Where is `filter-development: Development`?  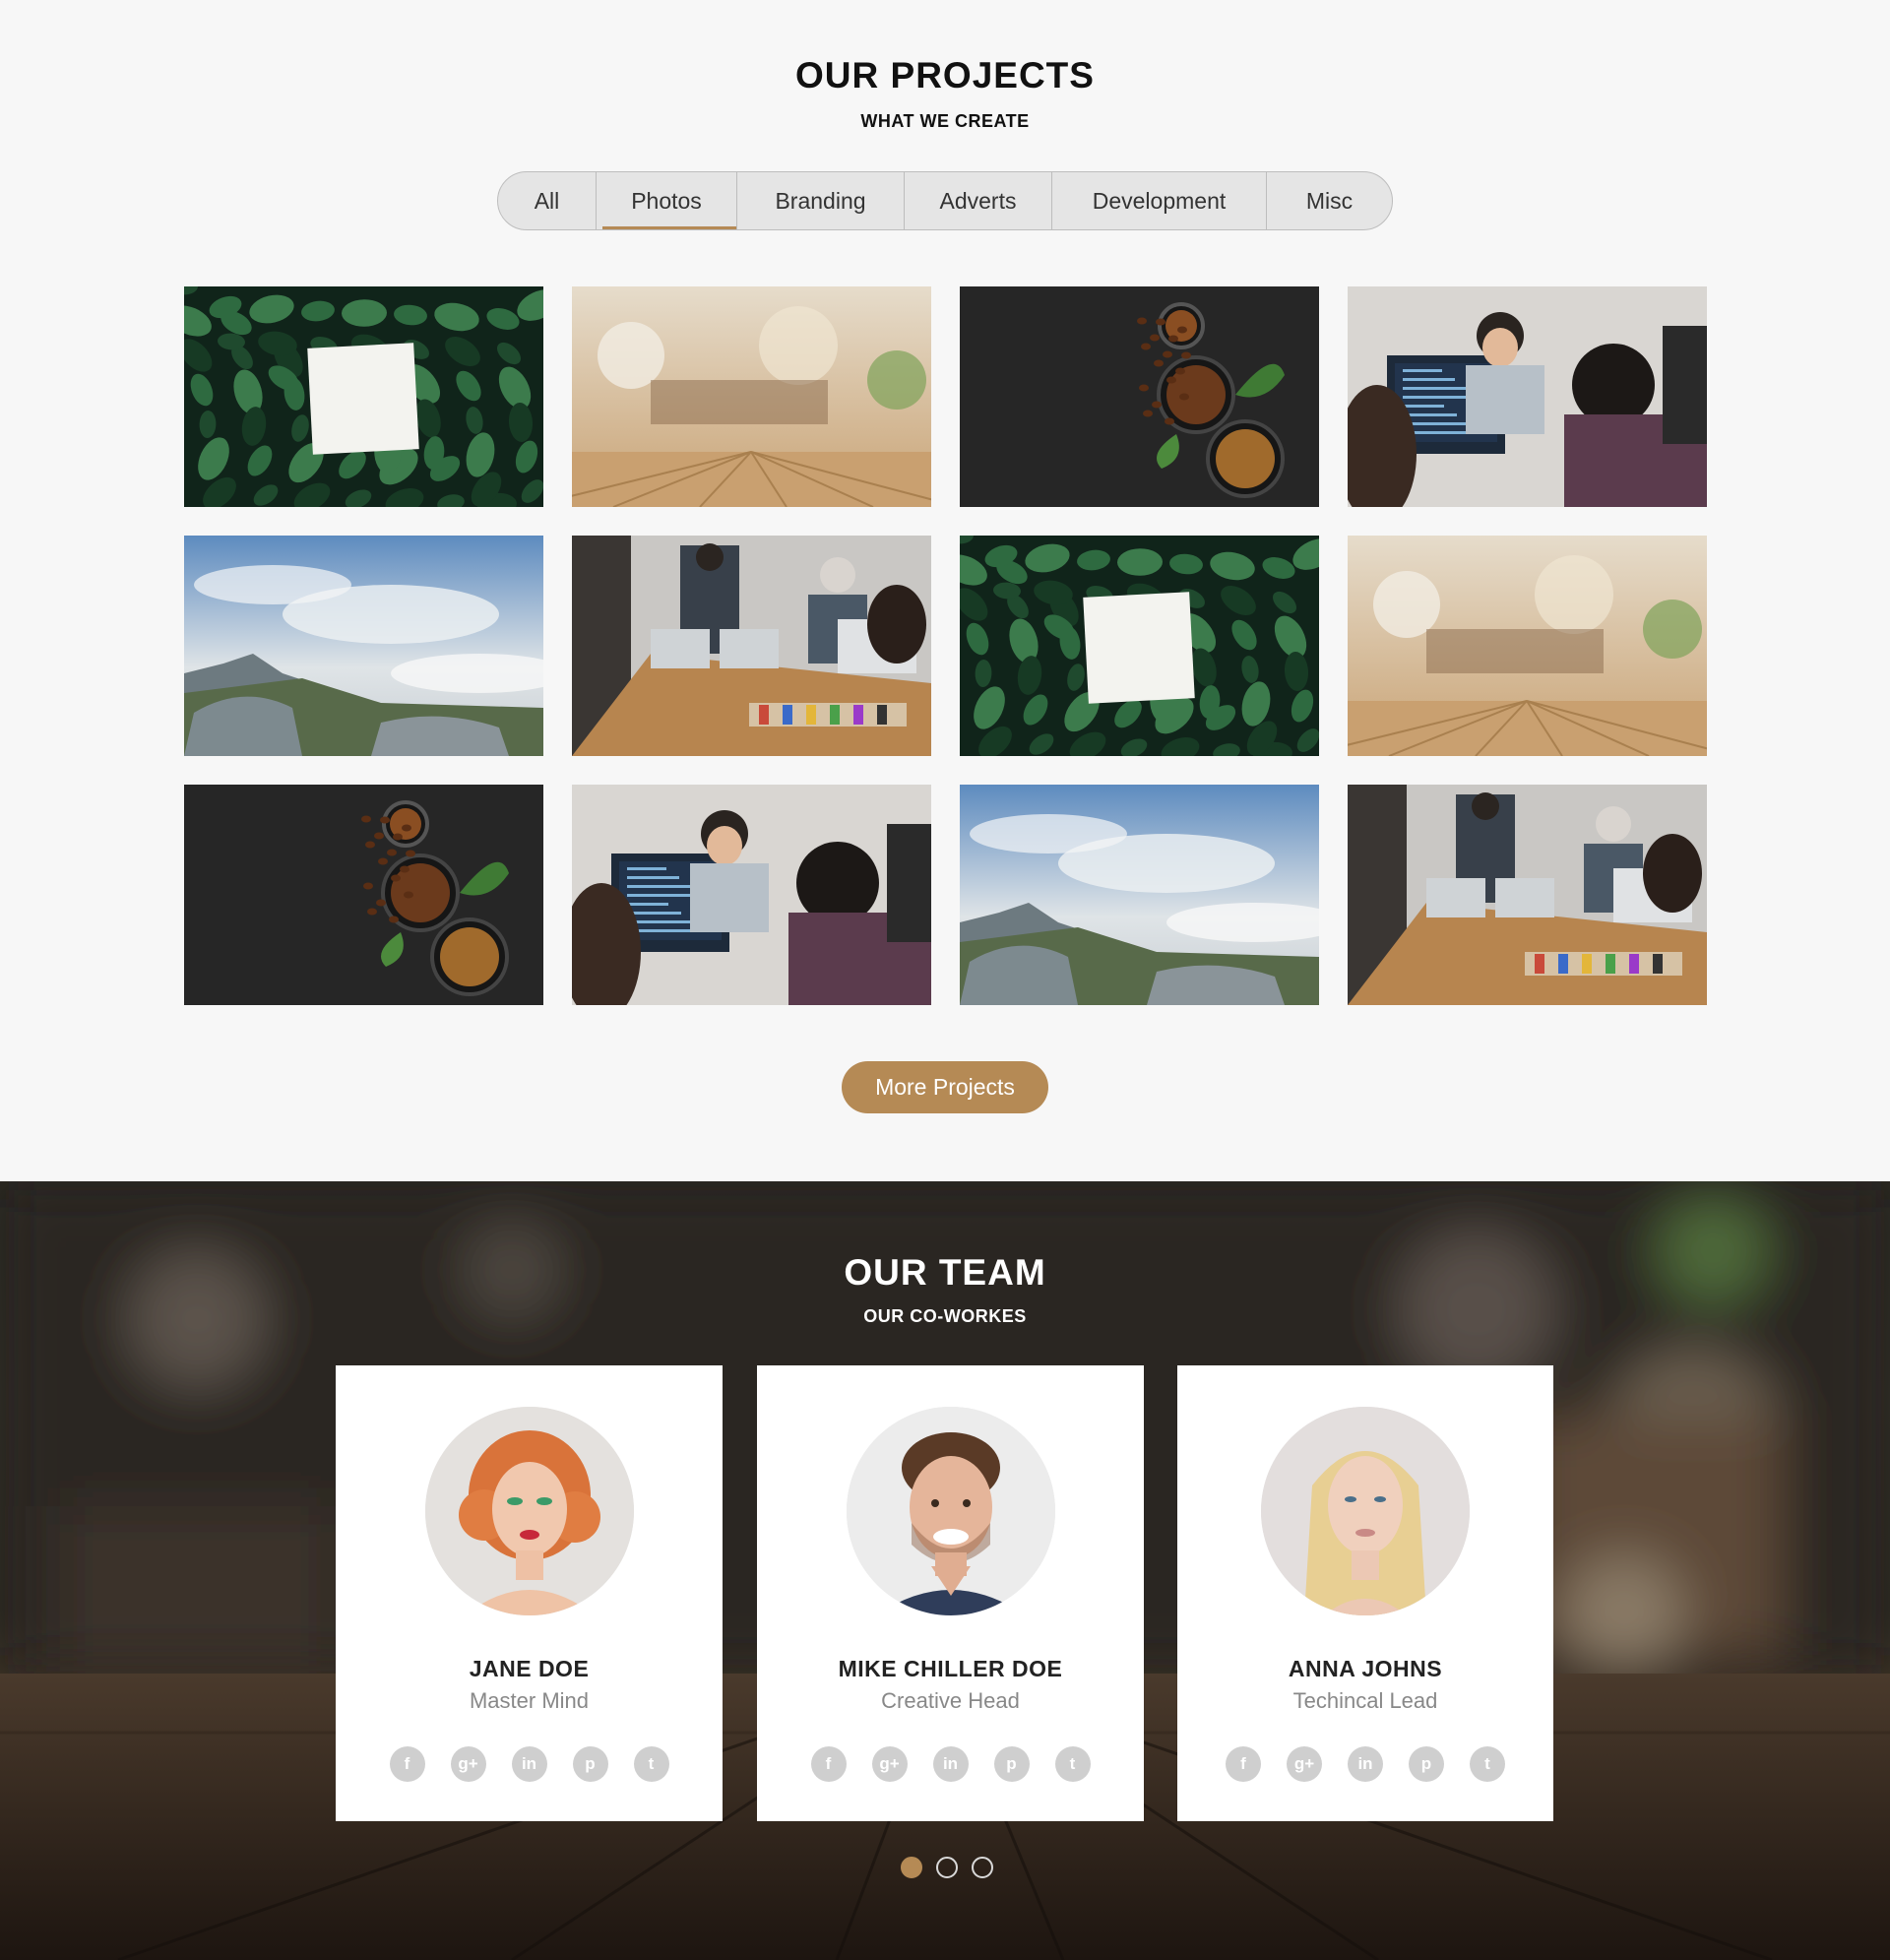 filter-development: Development is located at coordinates (1159, 200).